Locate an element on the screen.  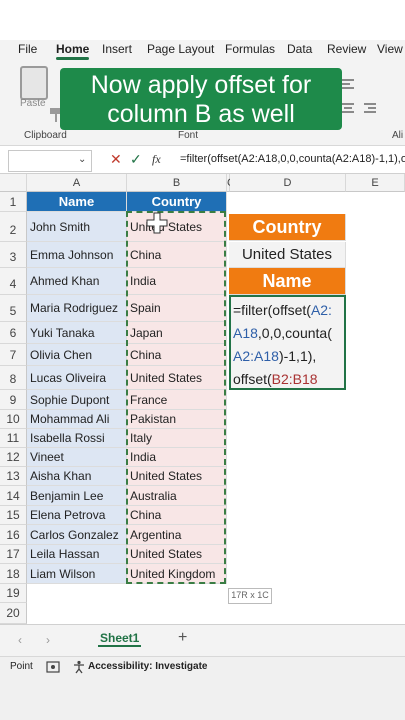
table-cell-name: Elena Petrova is located at coordinates (77, 515).